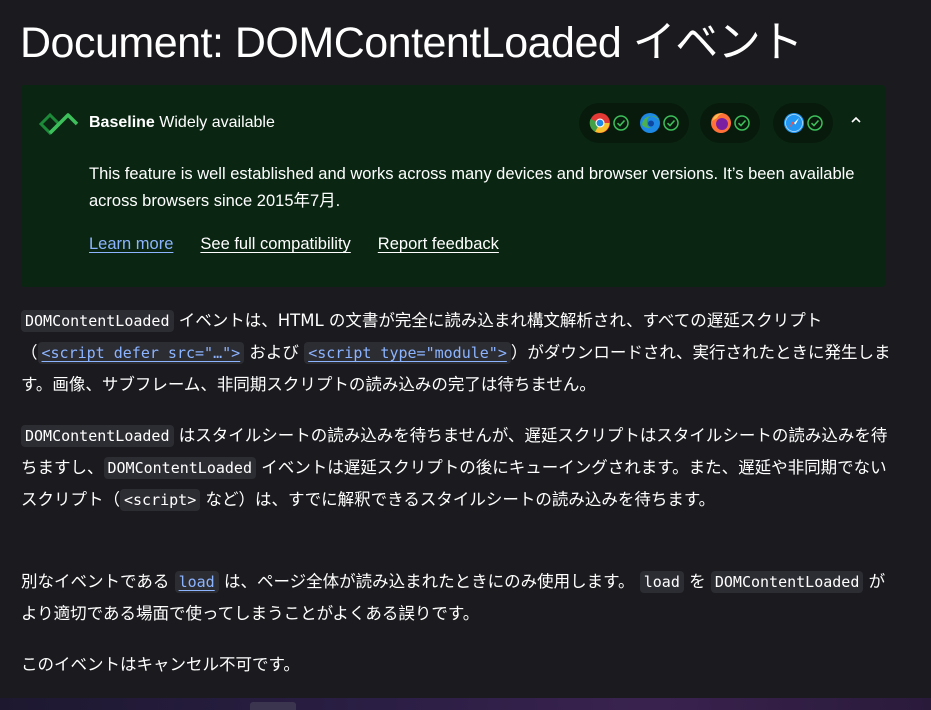  What do you see at coordinates (160, 500) in the screenshot?
I see `inline-code: <script>` at bounding box center [160, 500].